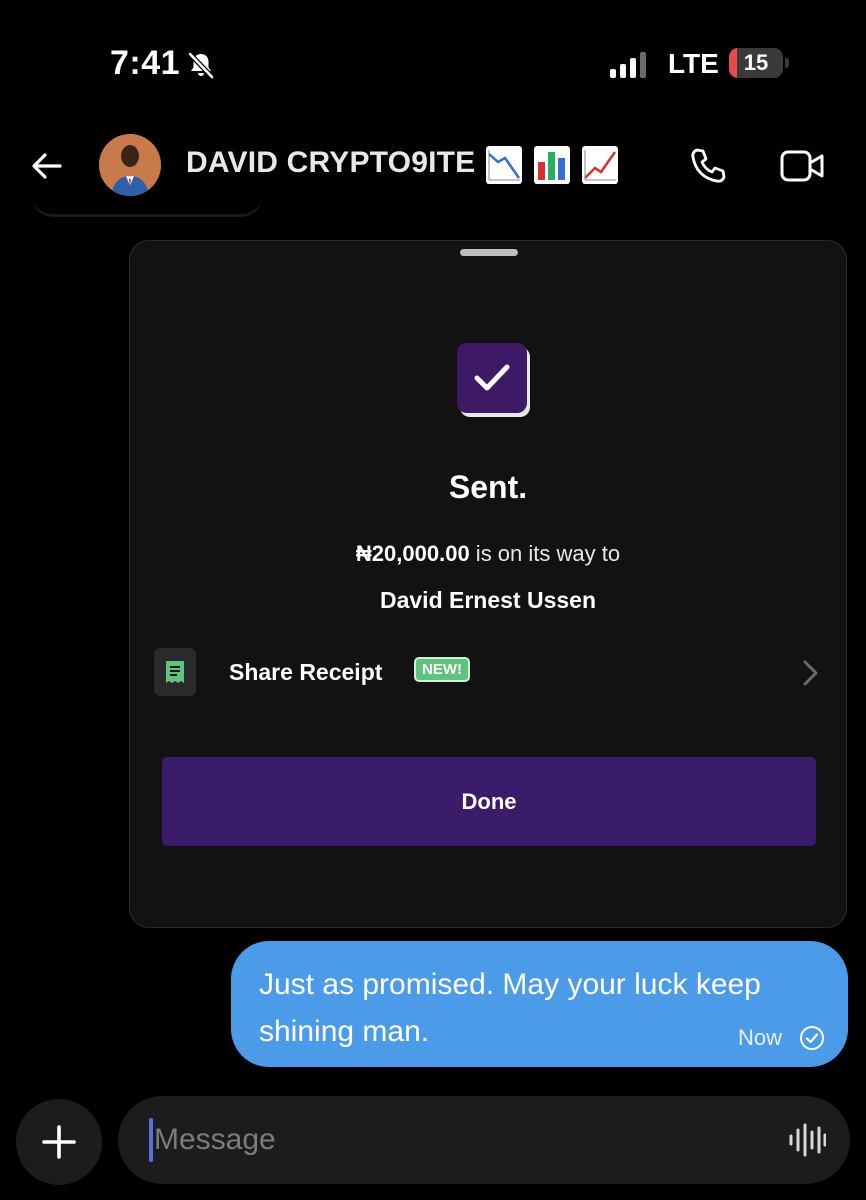 This screenshot has width=866, height=1200. Describe the element at coordinates (803, 166) in the screenshot. I see `video-camera-icon` at that location.